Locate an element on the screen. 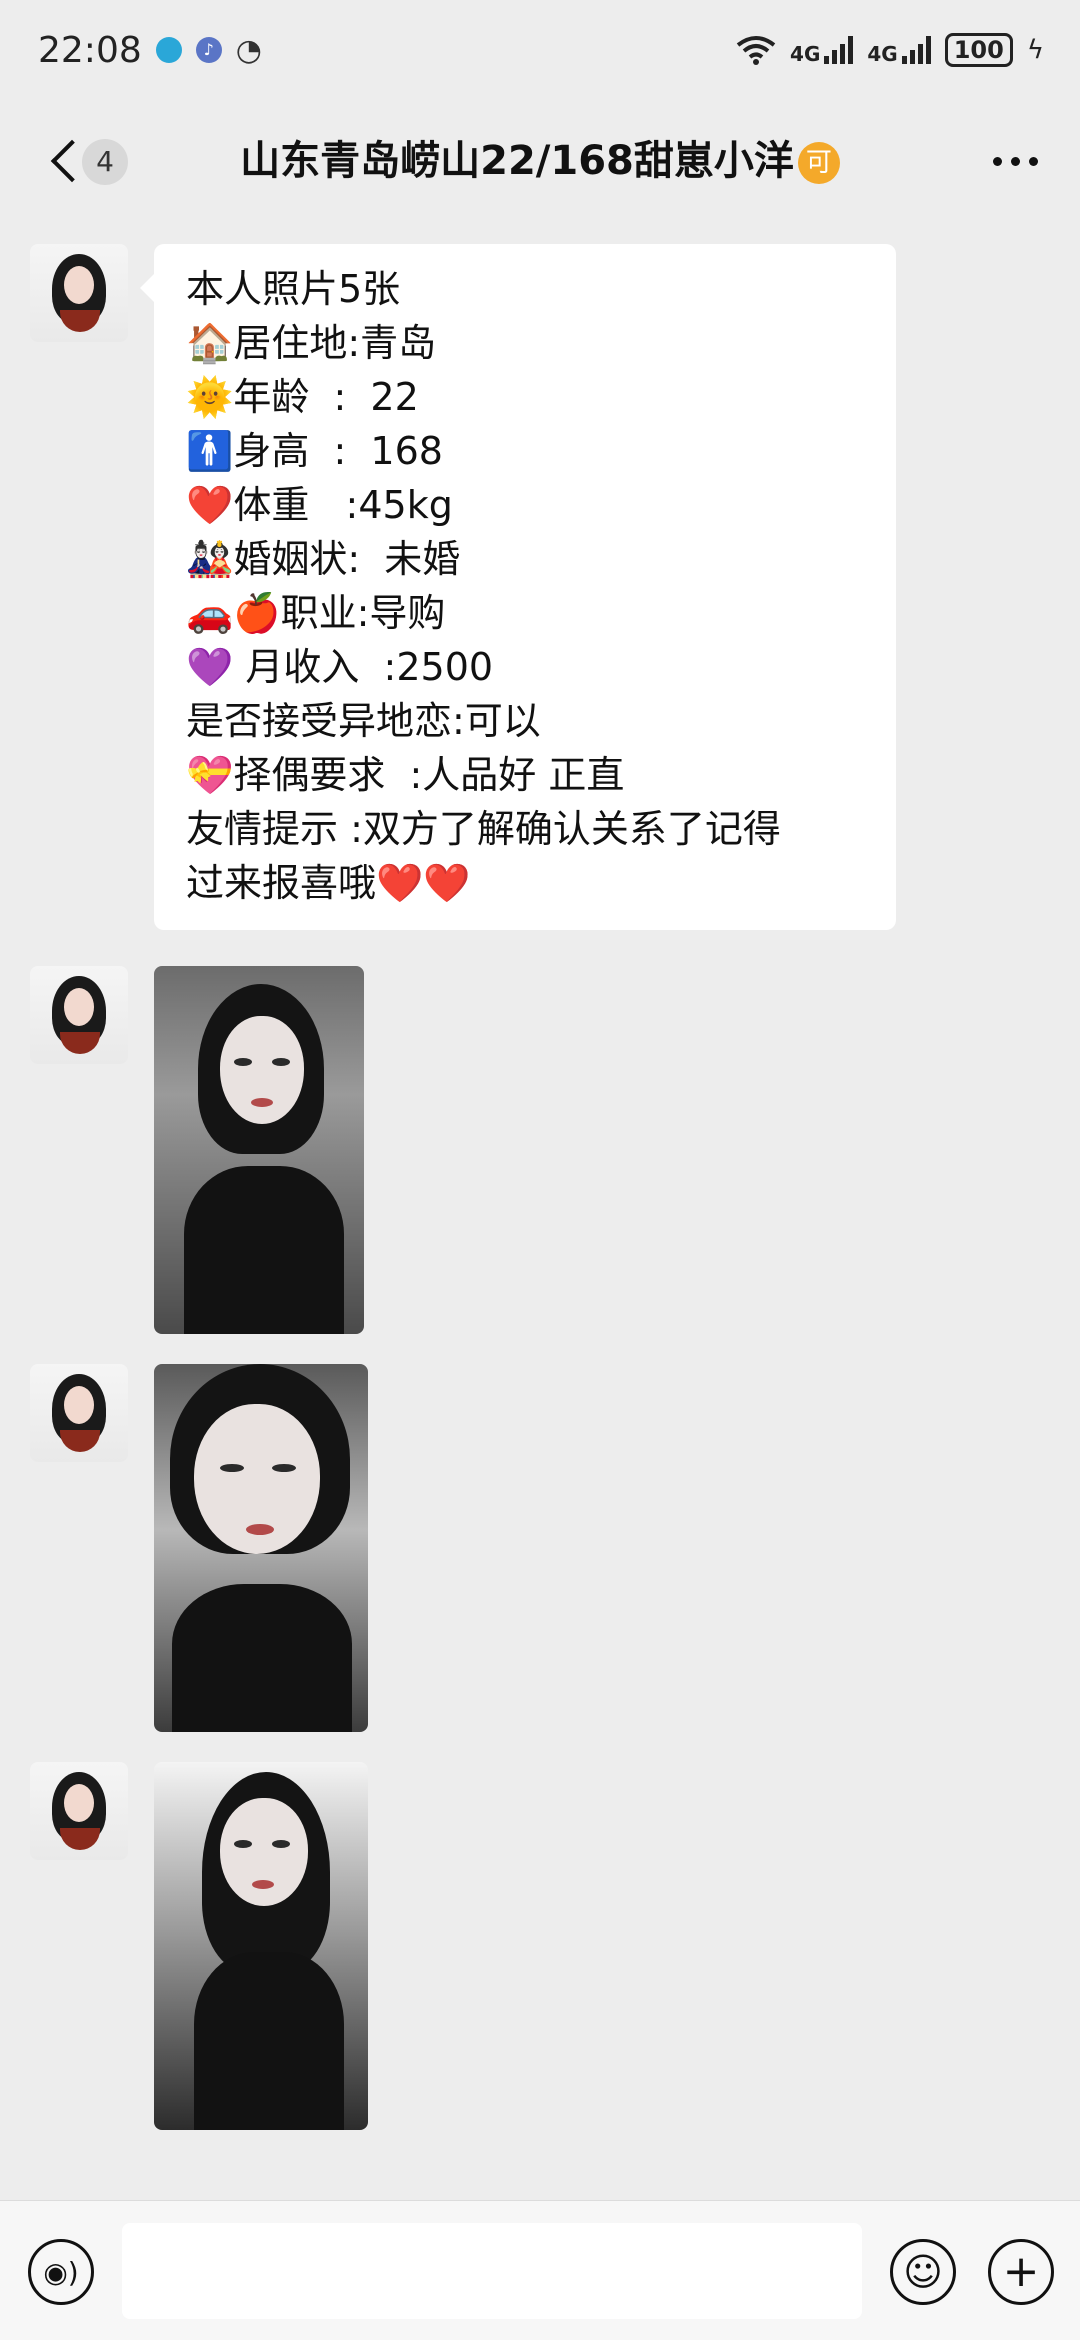  wifi-icon is located at coordinates (756, 50).